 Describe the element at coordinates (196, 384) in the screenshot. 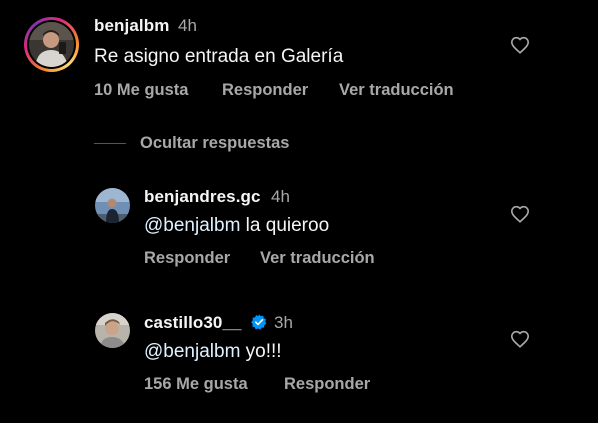

I see `like-count-link: 156 Me gusta` at that location.